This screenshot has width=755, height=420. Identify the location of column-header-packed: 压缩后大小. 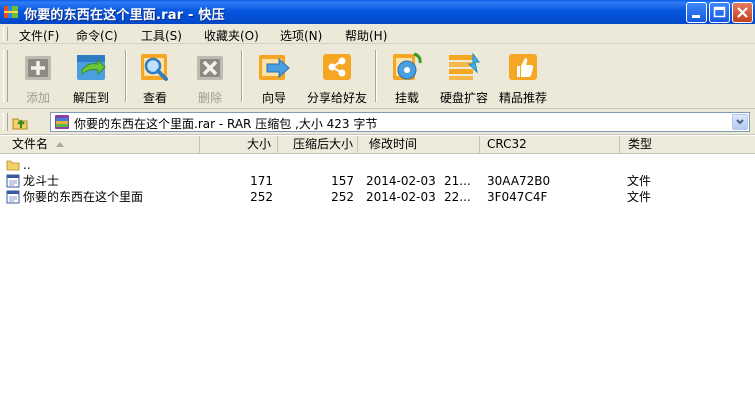
(318, 144).